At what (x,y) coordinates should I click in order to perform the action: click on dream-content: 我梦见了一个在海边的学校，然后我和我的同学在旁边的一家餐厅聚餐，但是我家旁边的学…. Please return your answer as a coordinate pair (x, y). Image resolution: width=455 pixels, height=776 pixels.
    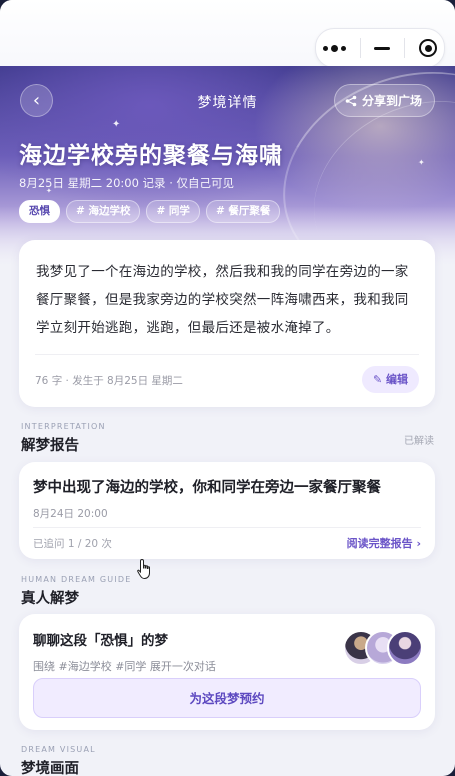
    Looking at the image, I should click on (222, 300).